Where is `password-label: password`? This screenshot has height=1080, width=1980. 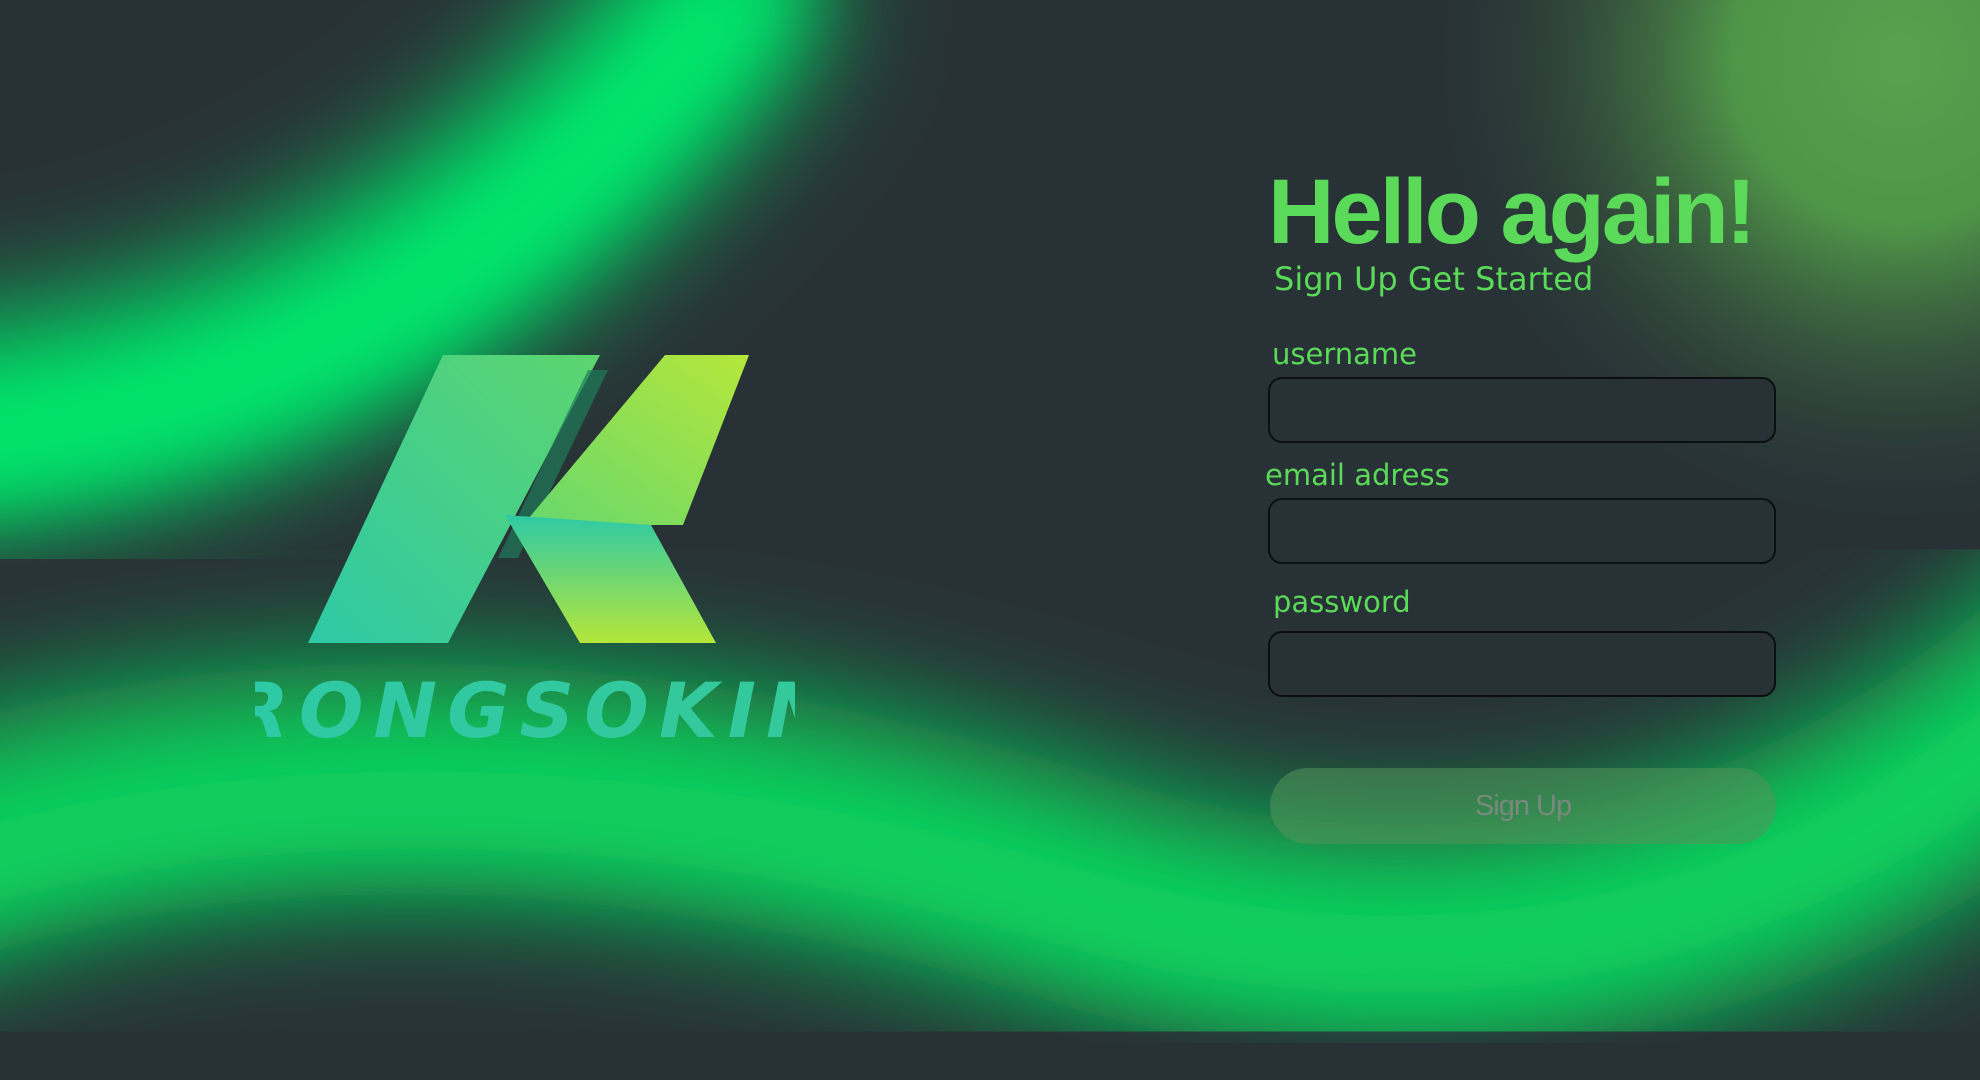
password-label: password is located at coordinates (1342, 602).